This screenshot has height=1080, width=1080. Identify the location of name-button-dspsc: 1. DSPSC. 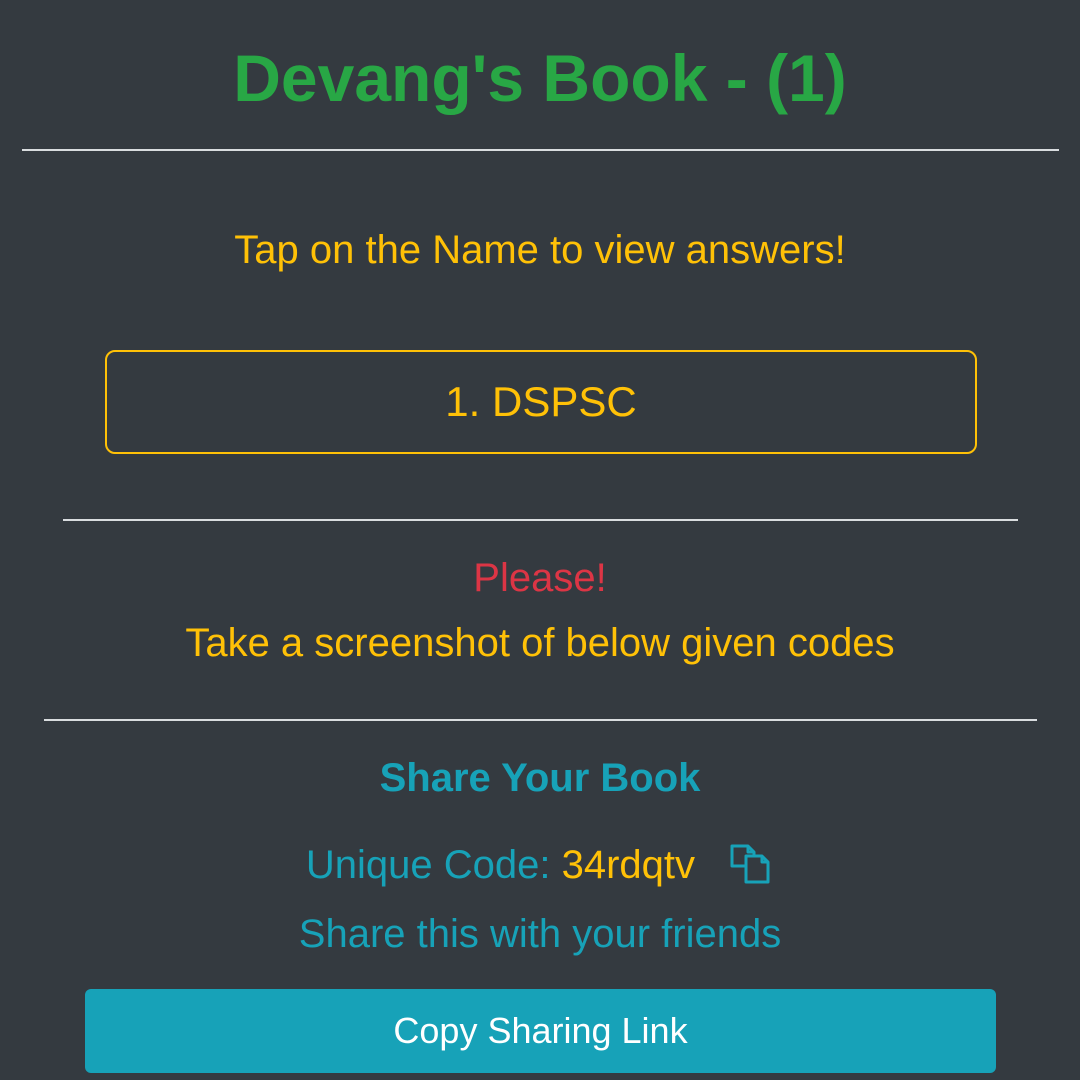
(541, 402).